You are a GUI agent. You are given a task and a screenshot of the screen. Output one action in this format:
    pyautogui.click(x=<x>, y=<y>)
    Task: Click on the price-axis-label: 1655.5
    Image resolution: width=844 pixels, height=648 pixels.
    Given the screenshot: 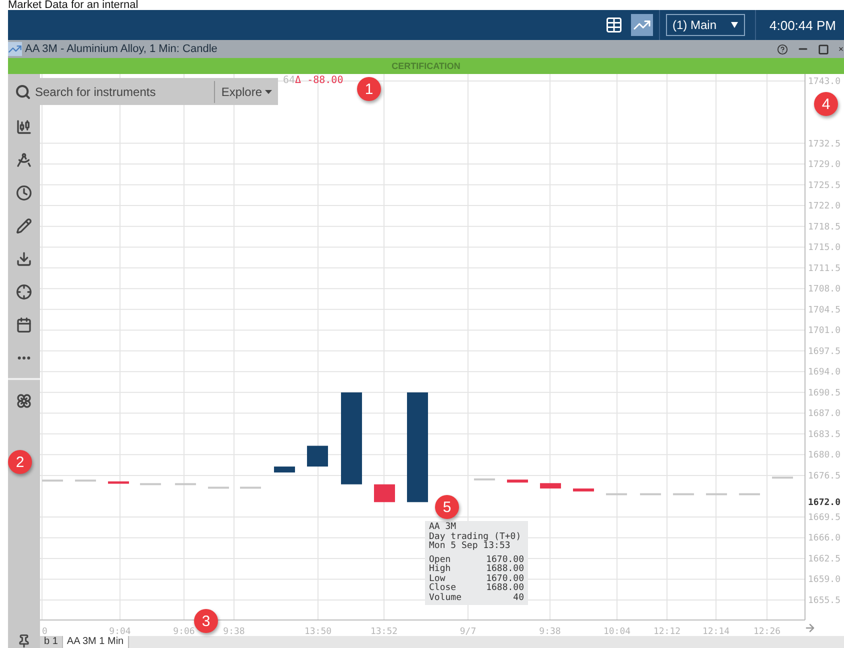 What is the action you would take?
    pyautogui.click(x=824, y=601)
    